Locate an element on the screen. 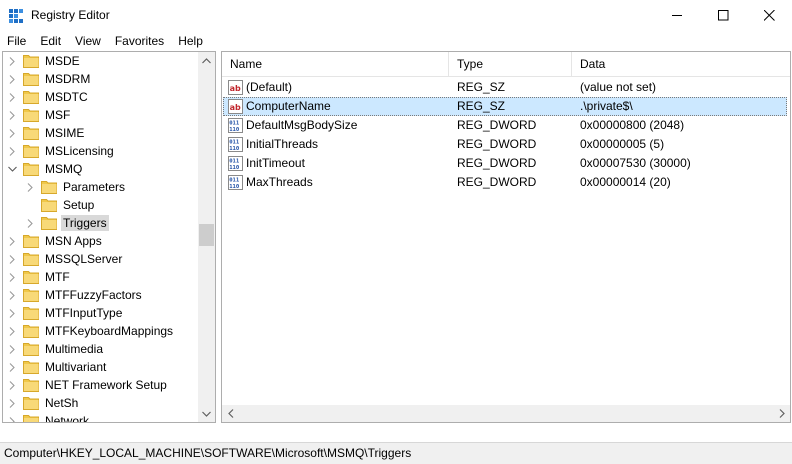 The image size is (792, 464). value-data-cell: 0x00007530 (30000) is located at coordinates (635, 163).